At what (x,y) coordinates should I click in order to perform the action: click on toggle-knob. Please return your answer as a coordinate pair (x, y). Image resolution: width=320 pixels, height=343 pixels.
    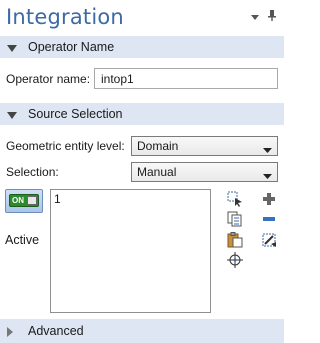
    Looking at the image, I should click on (32, 200).